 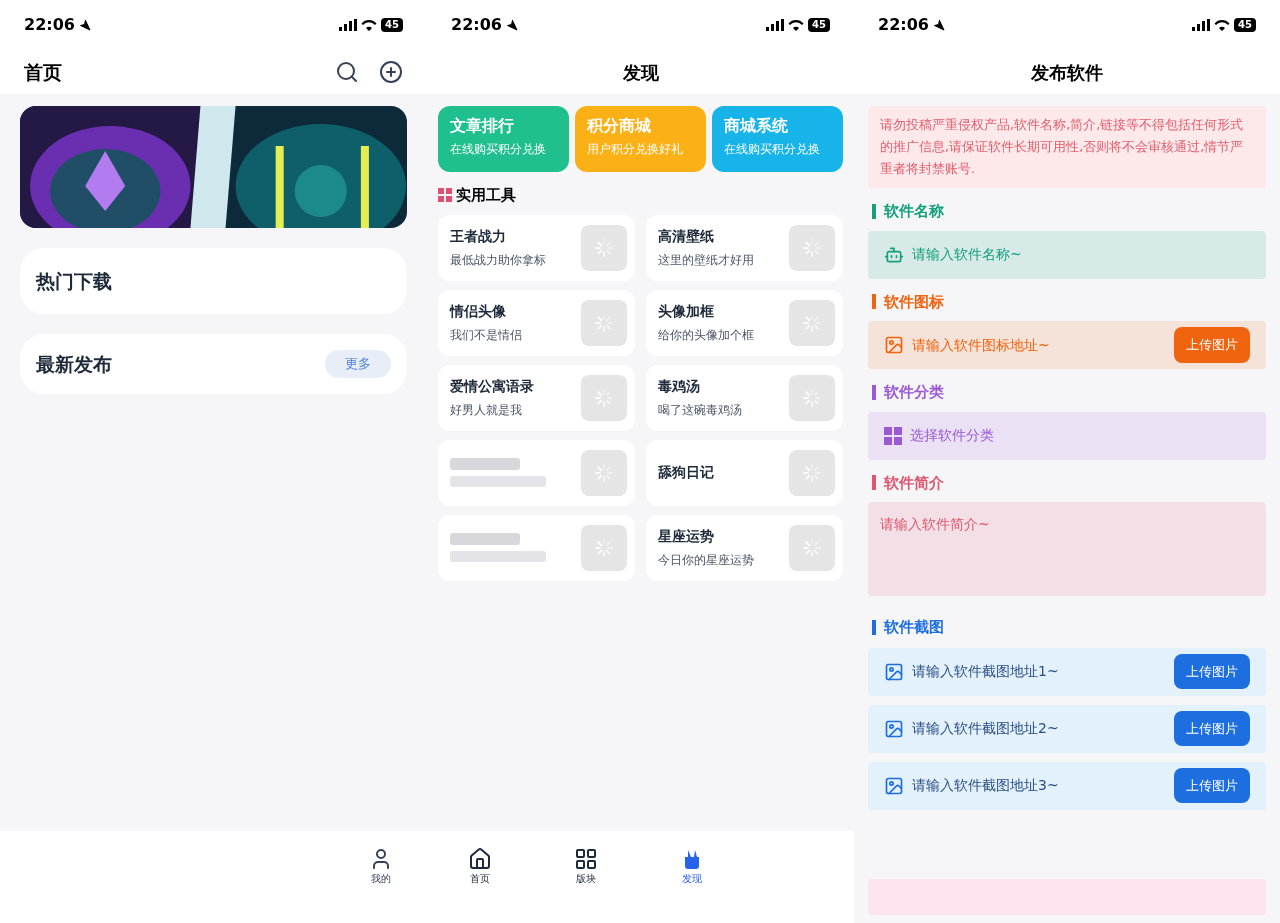 I want to click on section-title: 实用工具, so click(x=486, y=195).